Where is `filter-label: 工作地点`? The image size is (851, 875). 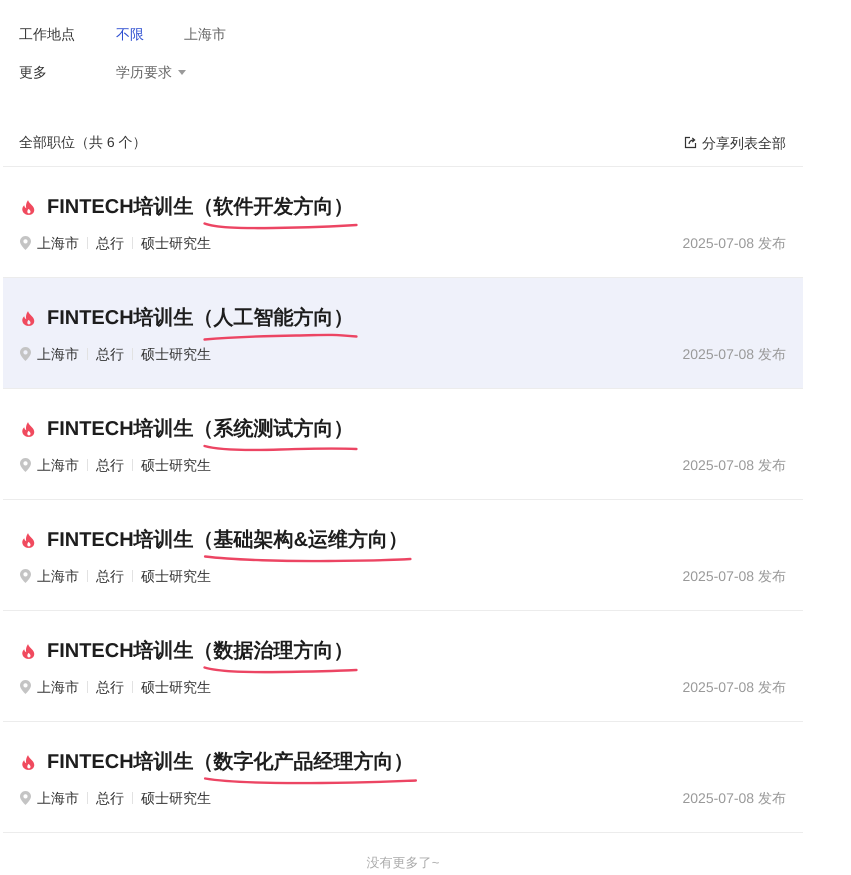 filter-label: 工作地点 is located at coordinates (47, 34).